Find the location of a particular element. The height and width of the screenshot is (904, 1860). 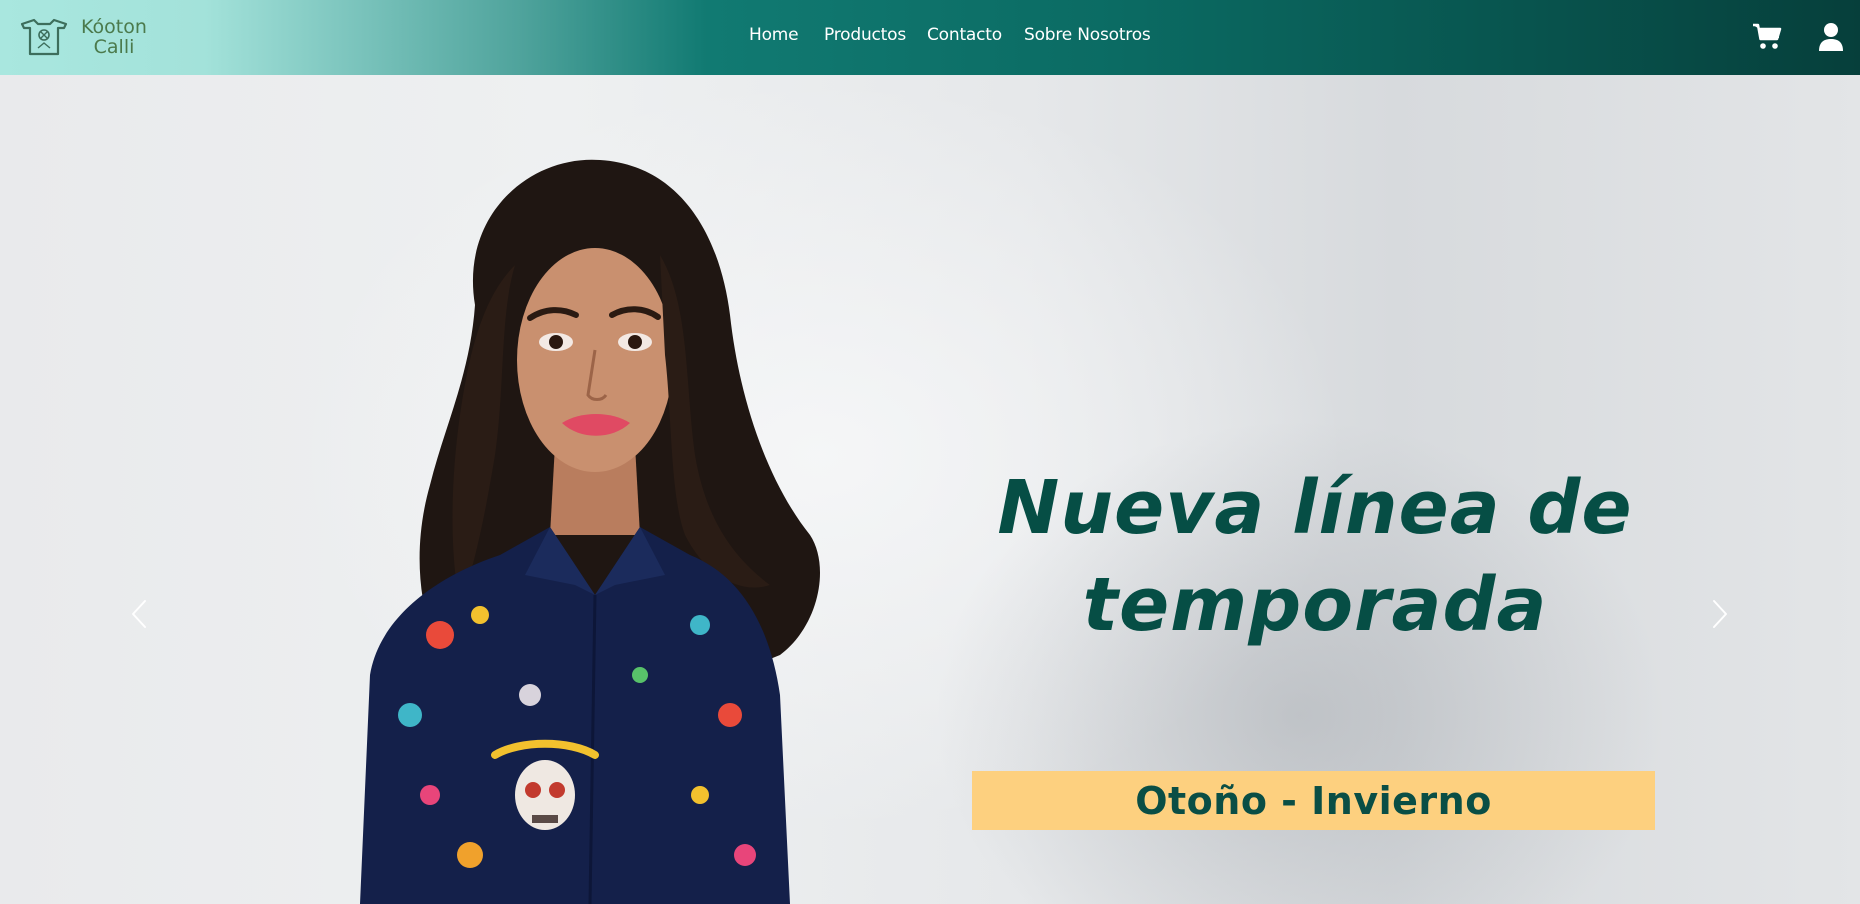

nav-link-contacto: Contacto is located at coordinates (964, 35).